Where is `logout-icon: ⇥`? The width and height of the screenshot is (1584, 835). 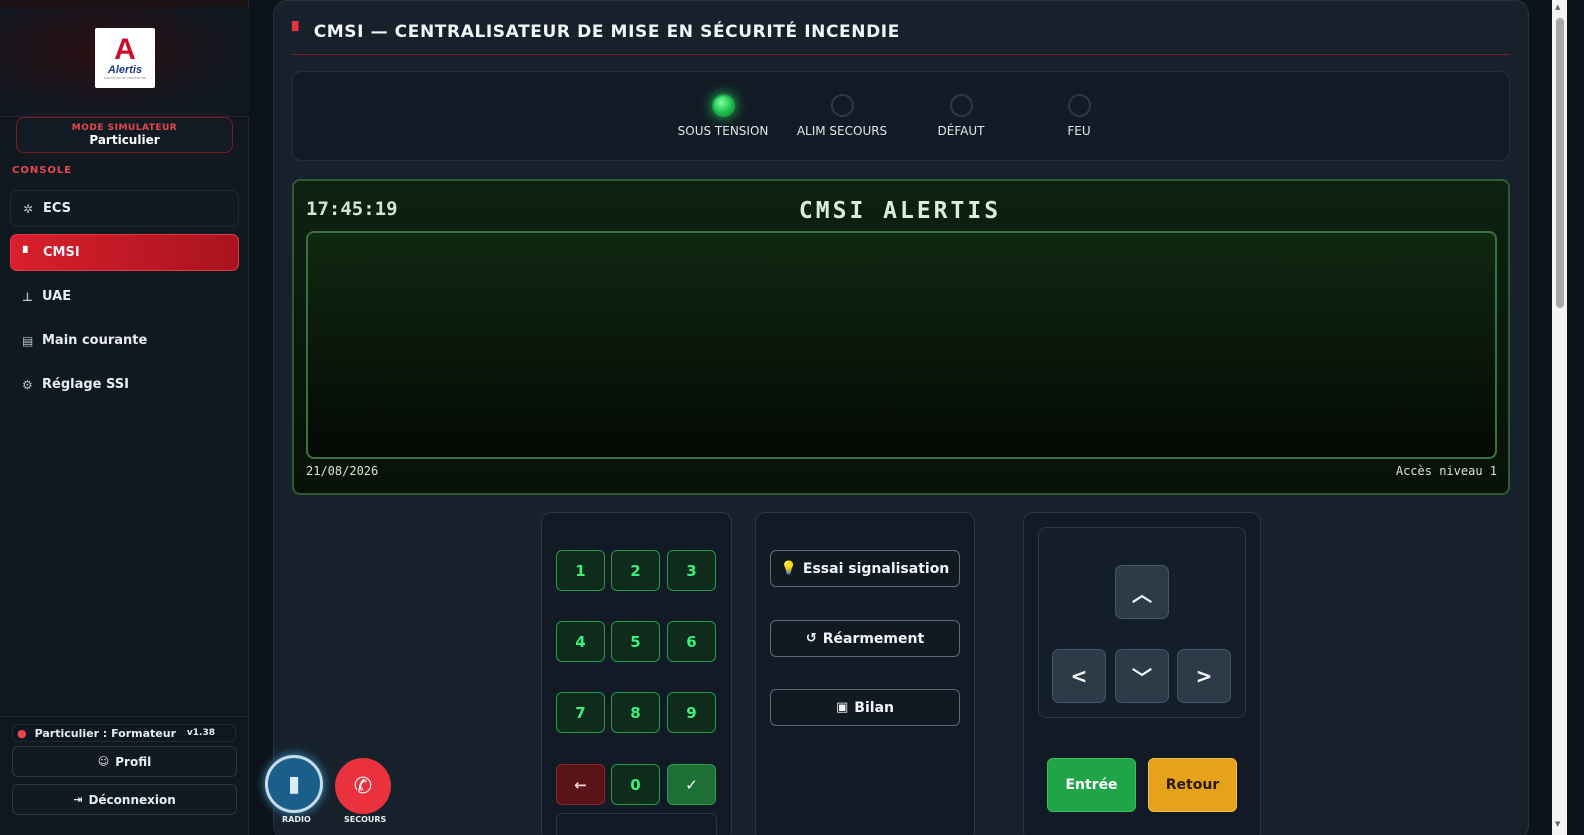
logout-icon: ⇥ is located at coordinates (78, 799).